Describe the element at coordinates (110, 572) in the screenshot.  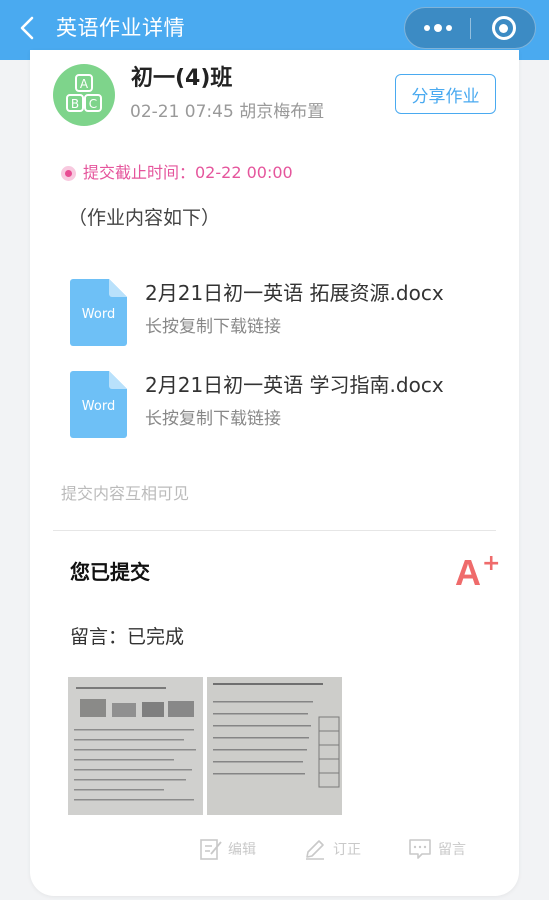
I see `submission-status: 您已提交` at that location.